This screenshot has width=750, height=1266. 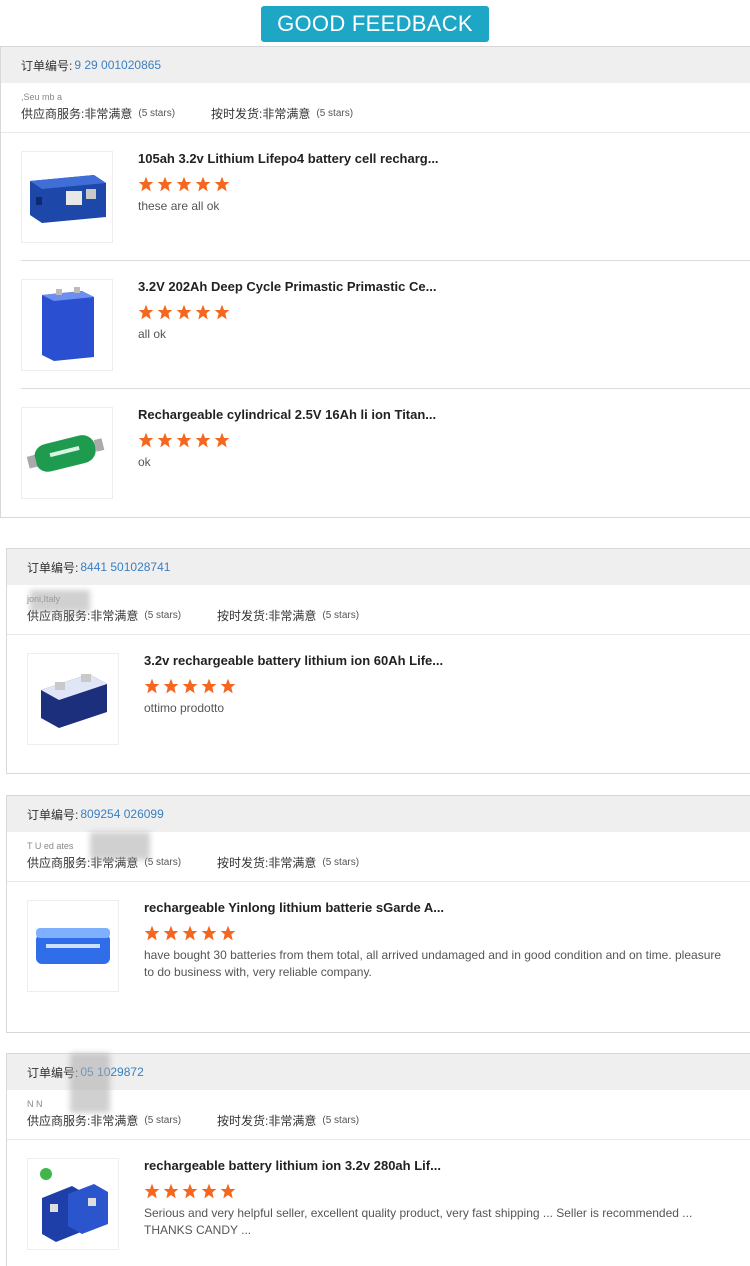 What do you see at coordinates (144, 462) in the screenshot?
I see `review-comment: ok` at bounding box center [144, 462].